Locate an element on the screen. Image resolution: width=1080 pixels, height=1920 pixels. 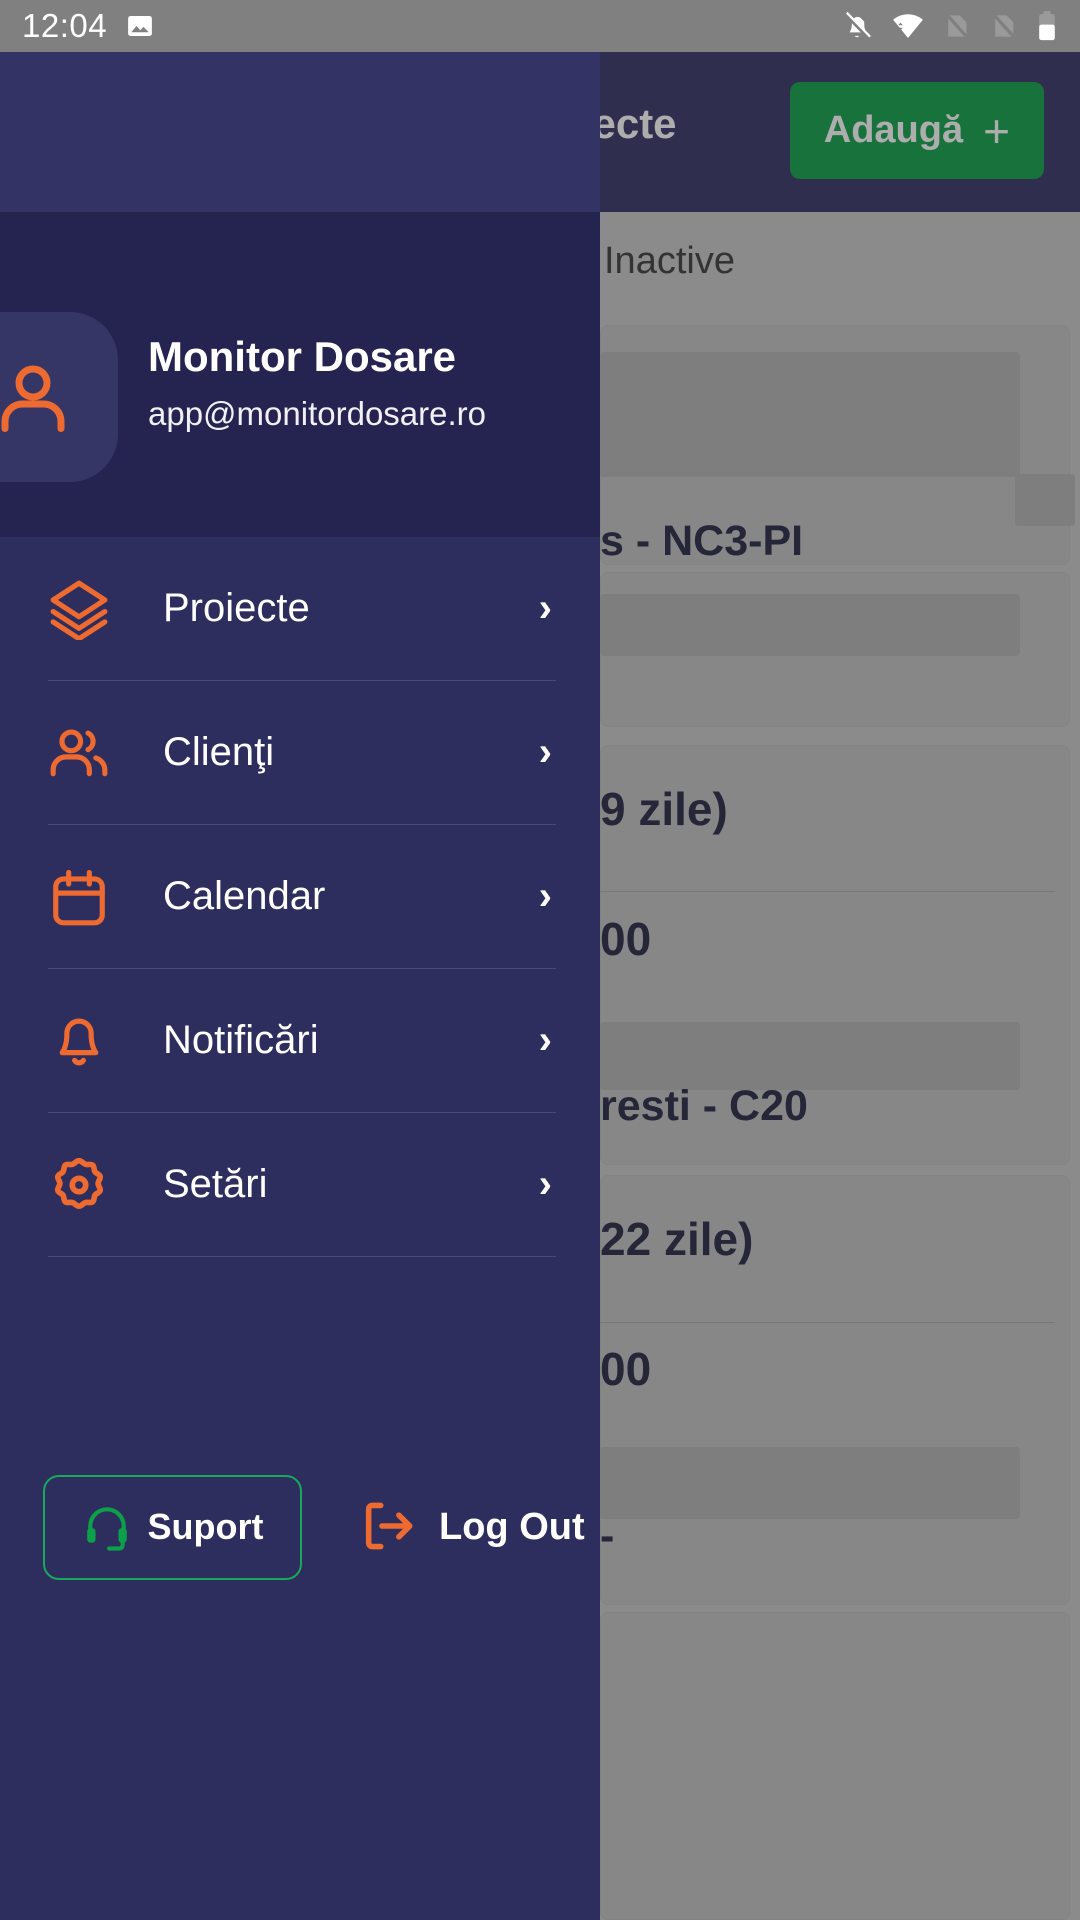
drawer-account-header: Monitor Dosare app@monitordosare.ro is located at coordinates (300, 374).